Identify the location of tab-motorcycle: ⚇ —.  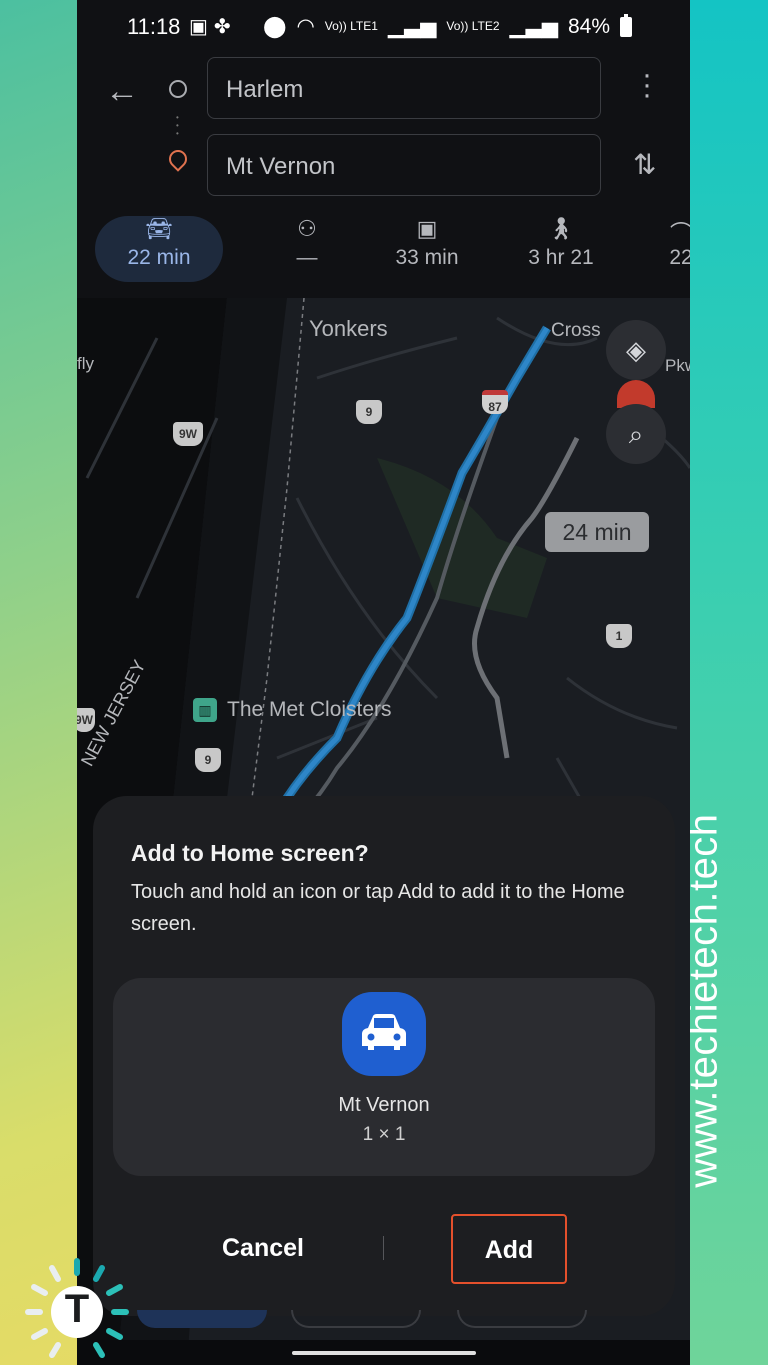
(307, 249).